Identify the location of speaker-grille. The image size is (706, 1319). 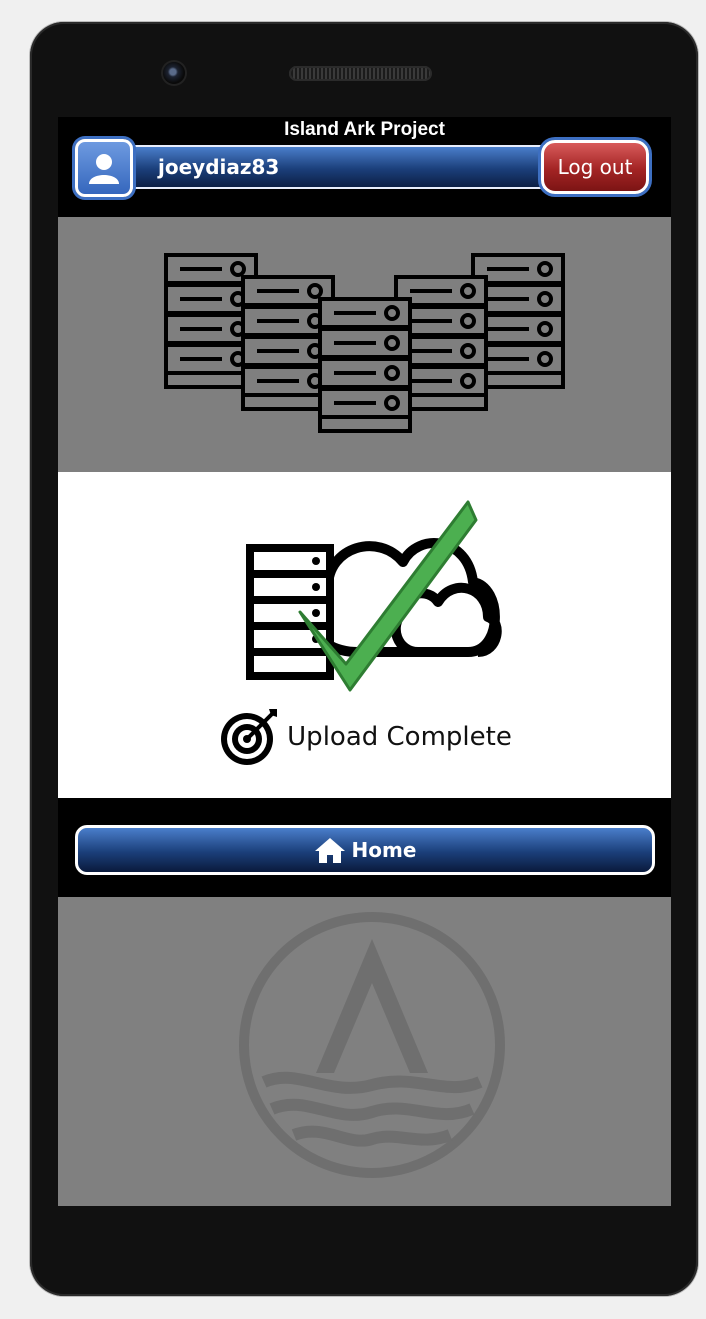
(360, 73).